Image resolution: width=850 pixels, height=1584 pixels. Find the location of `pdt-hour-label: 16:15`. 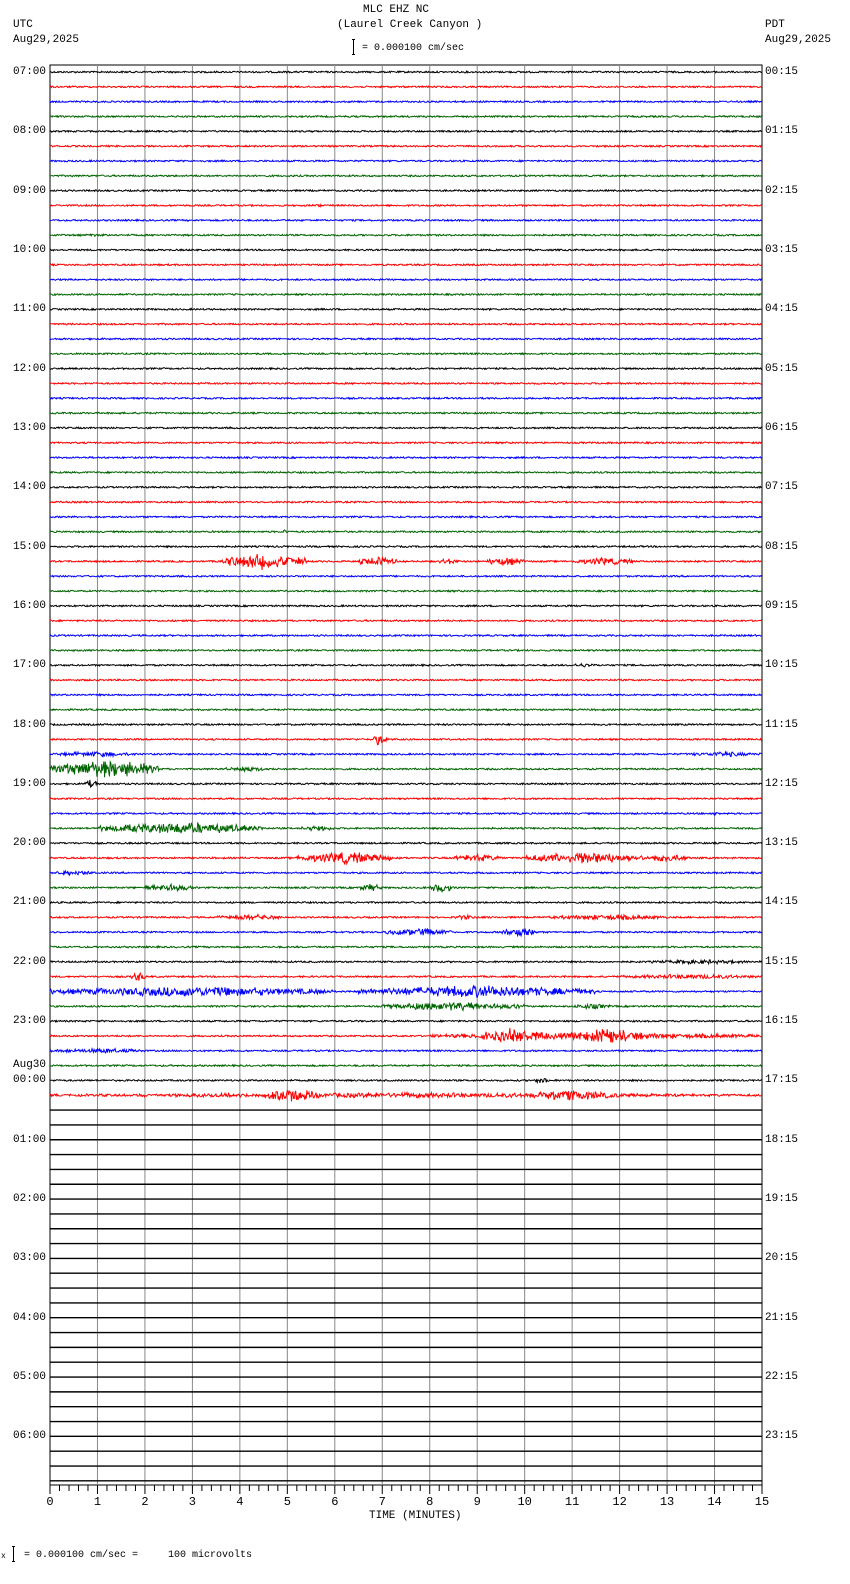

pdt-hour-label: 16:15 is located at coordinates (782, 1021).